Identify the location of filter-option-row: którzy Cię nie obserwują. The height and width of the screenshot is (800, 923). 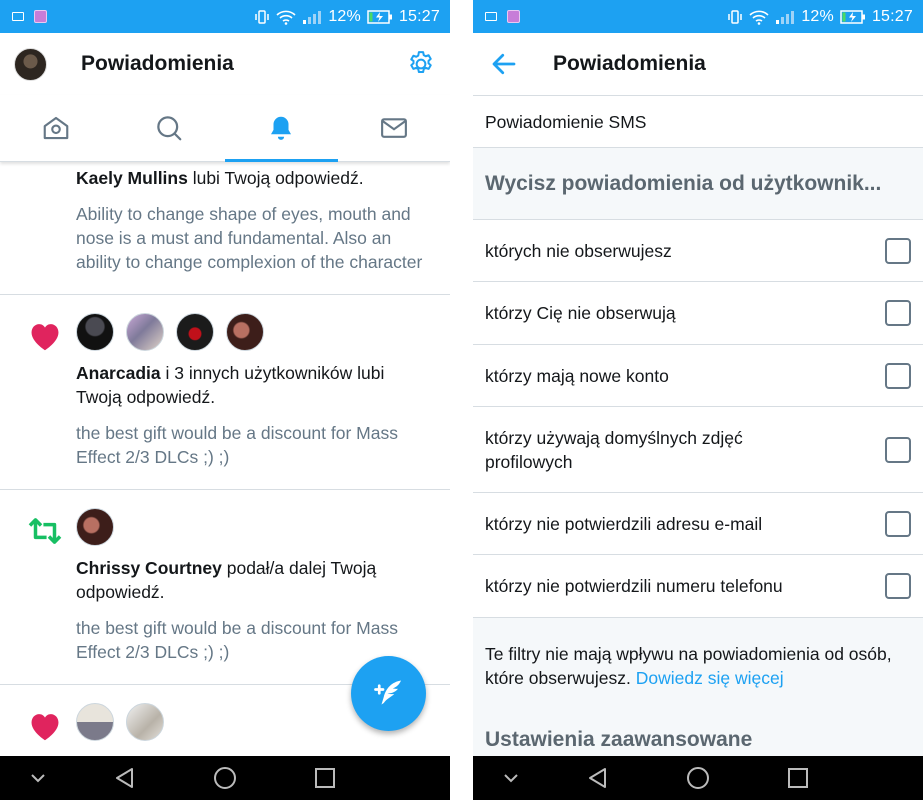
(698, 313).